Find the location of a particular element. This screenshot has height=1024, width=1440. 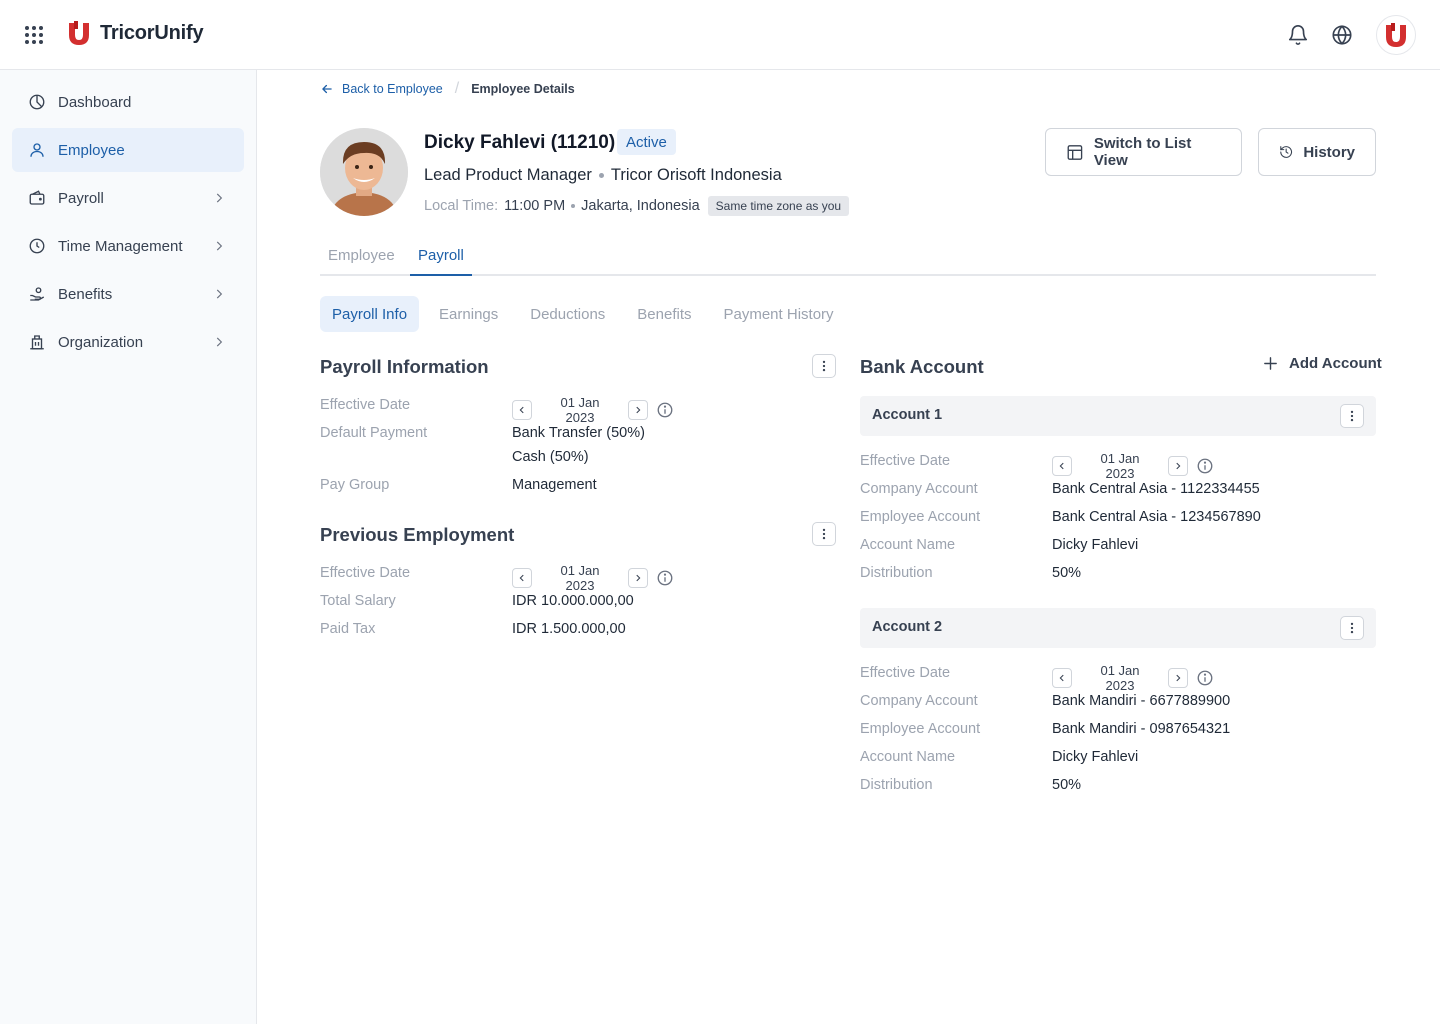

tab-employee: Employee is located at coordinates (361, 260).